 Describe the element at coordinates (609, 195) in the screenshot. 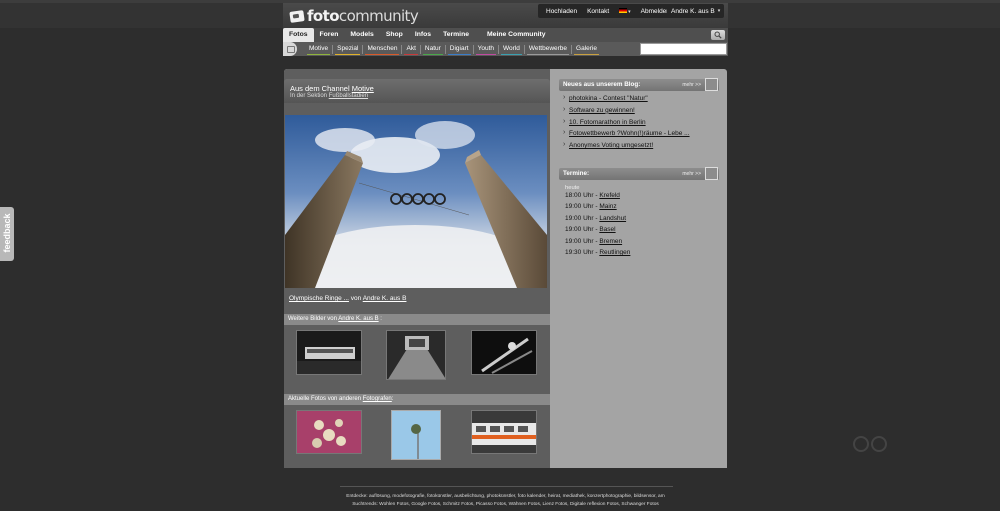

I see `event-city-link: Krefeld` at that location.